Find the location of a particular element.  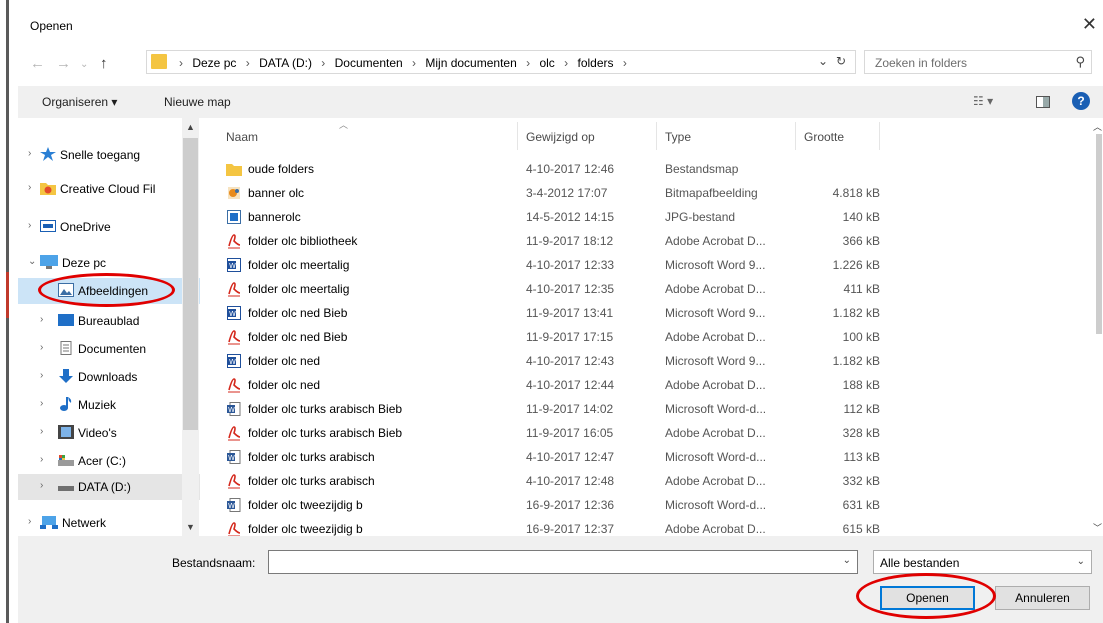

nav-item-documents: › Documenten is located at coordinates (109, 349).